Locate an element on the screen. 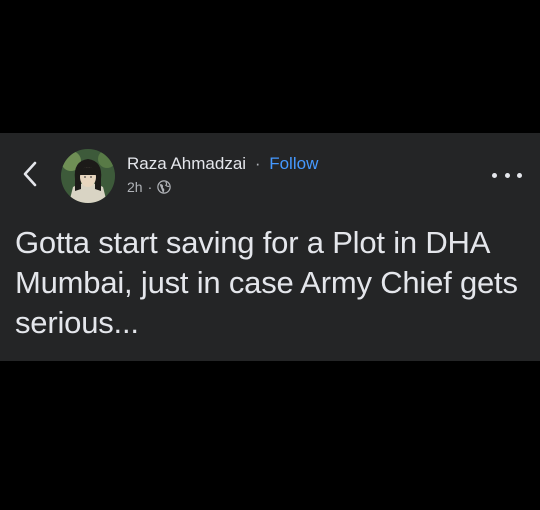 This screenshot has width=540, height=510. avatar is located at coordinates (88, 176).